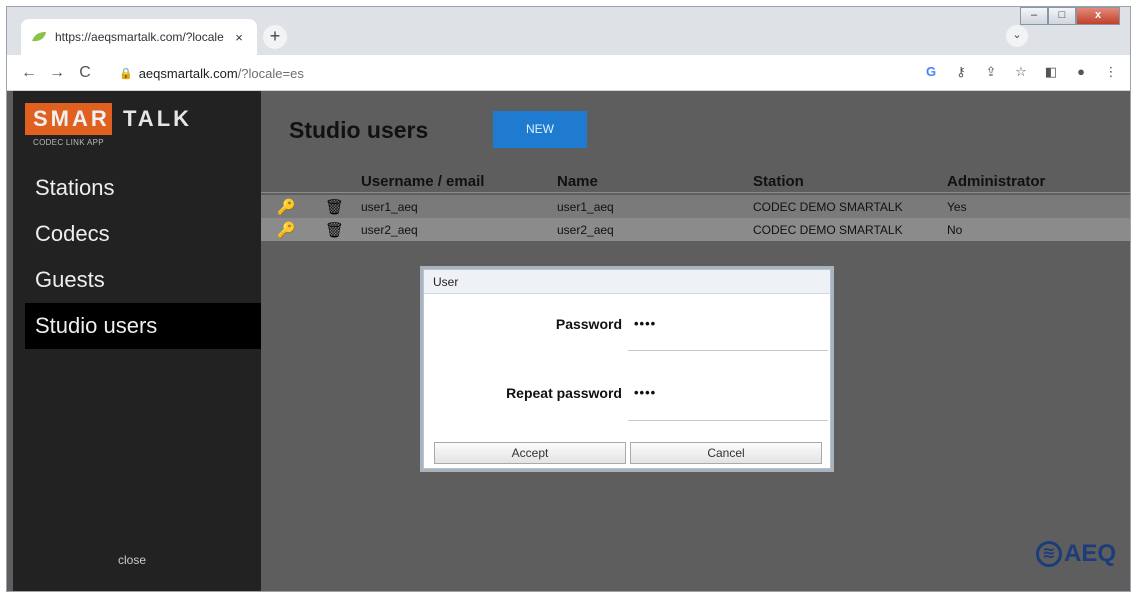 The image size is (1131, 592). Describe the element at coordinates (957, 207) in the screenshot. I see `cell-administrator: Yes` at that location.